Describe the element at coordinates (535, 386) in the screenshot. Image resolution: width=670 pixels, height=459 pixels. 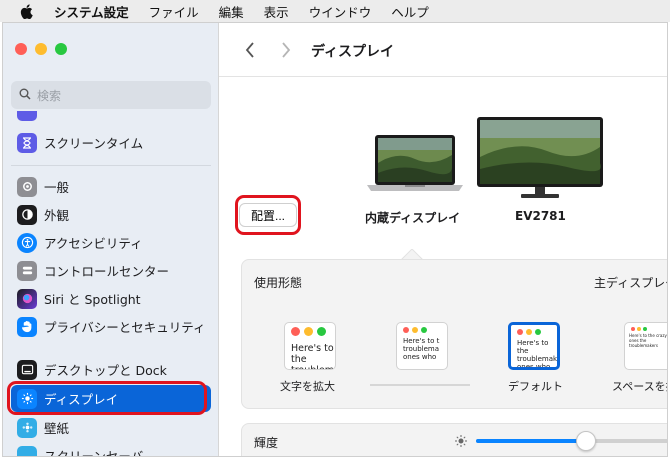
I see `usage-option-caption: デフォルト` at that location.